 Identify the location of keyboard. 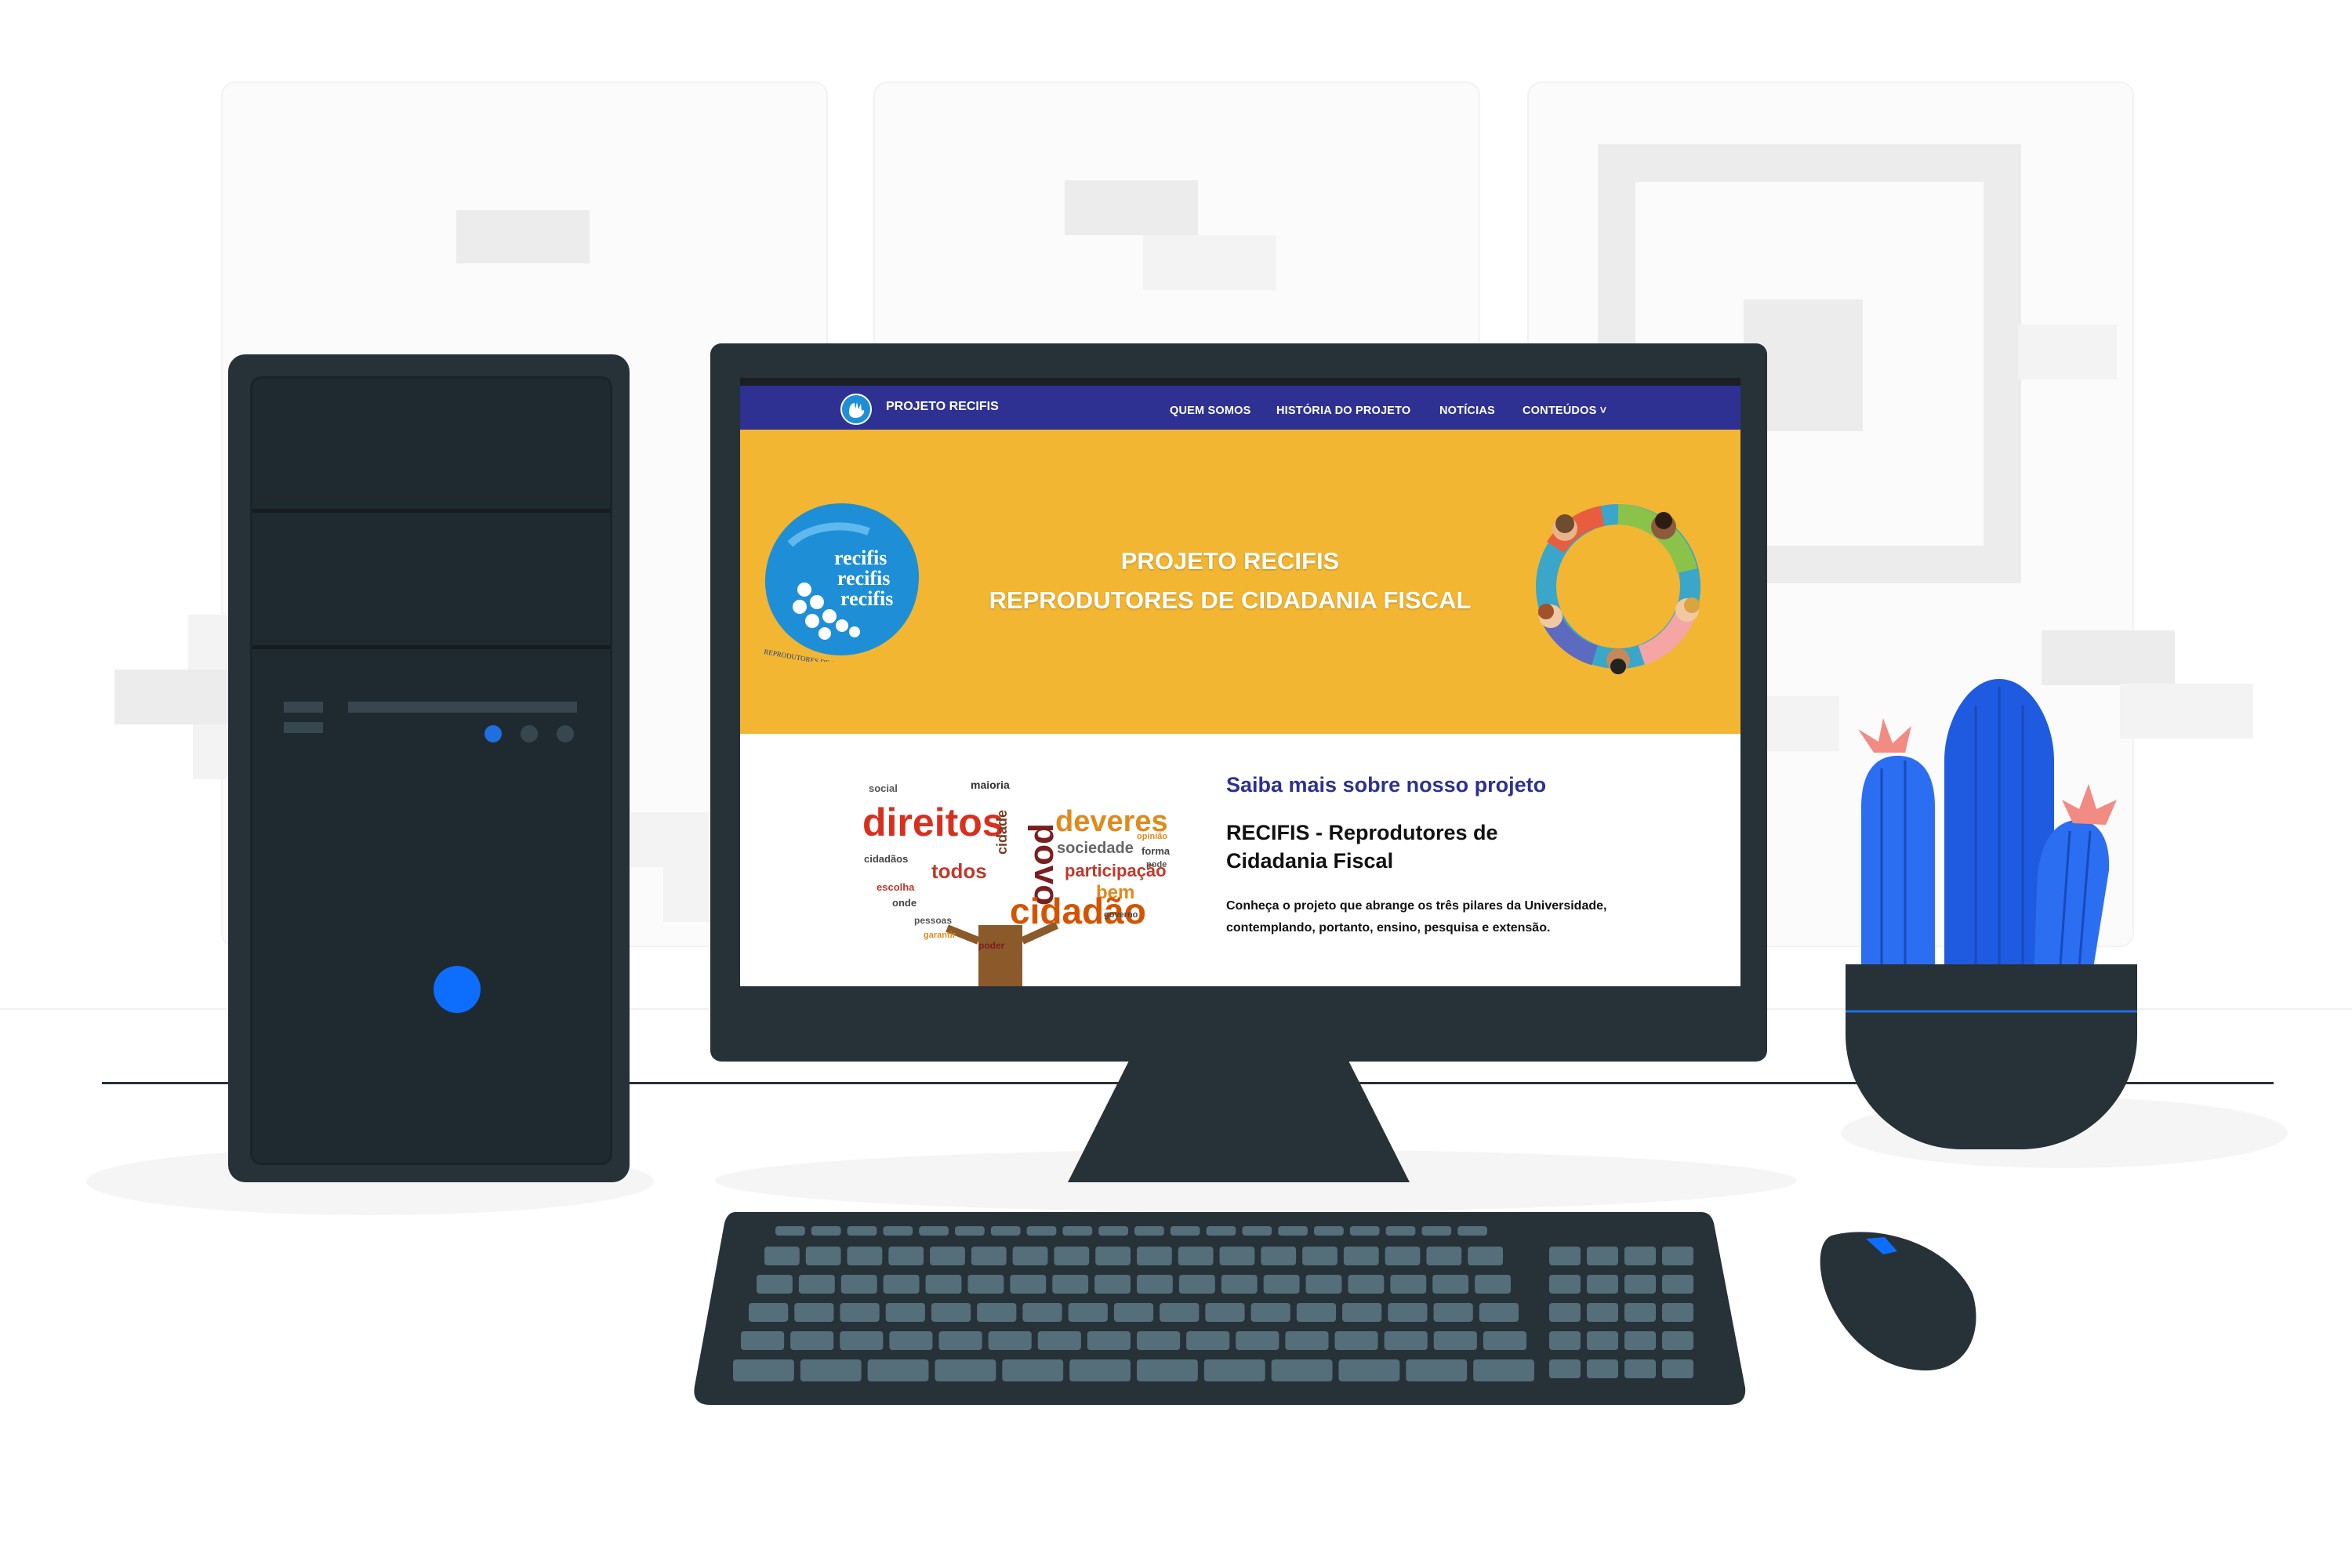
(1219, 1308).